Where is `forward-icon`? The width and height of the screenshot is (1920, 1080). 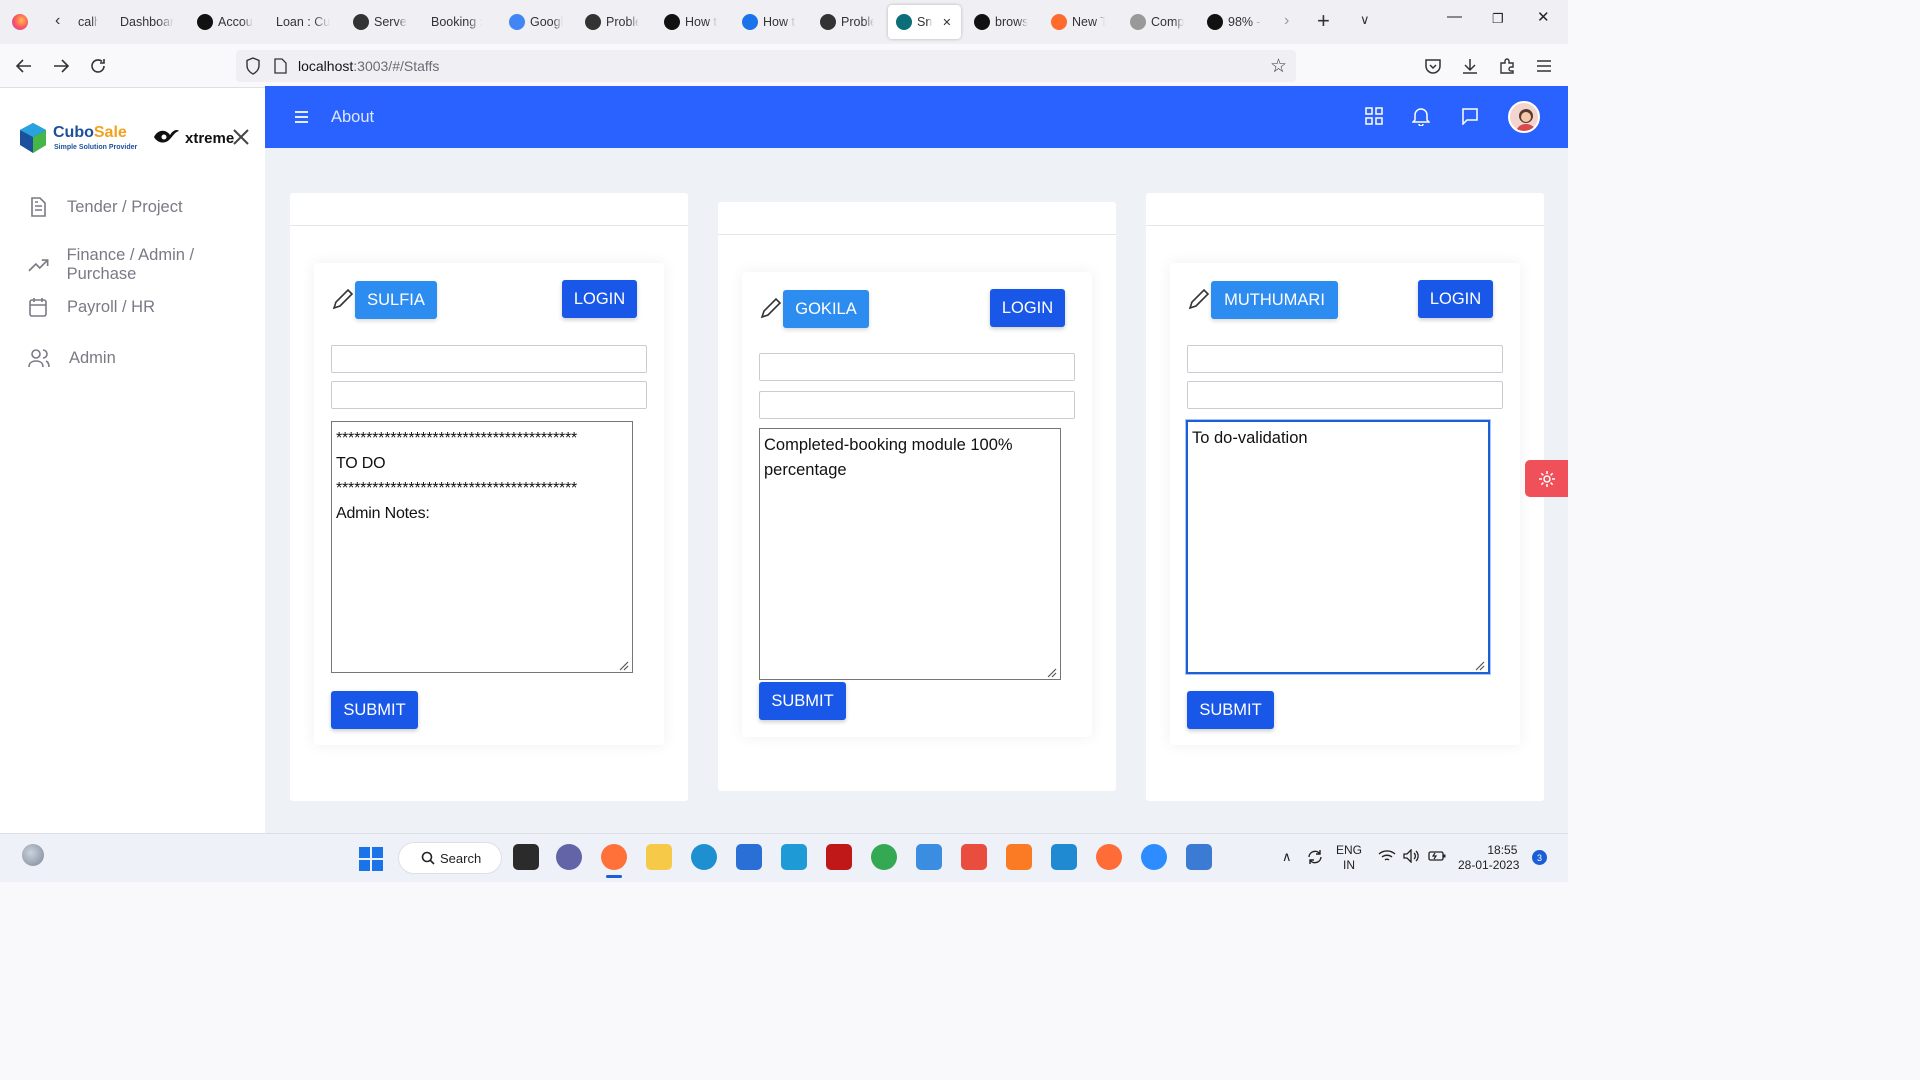
forward-icon is located at coordinates (61, 66).